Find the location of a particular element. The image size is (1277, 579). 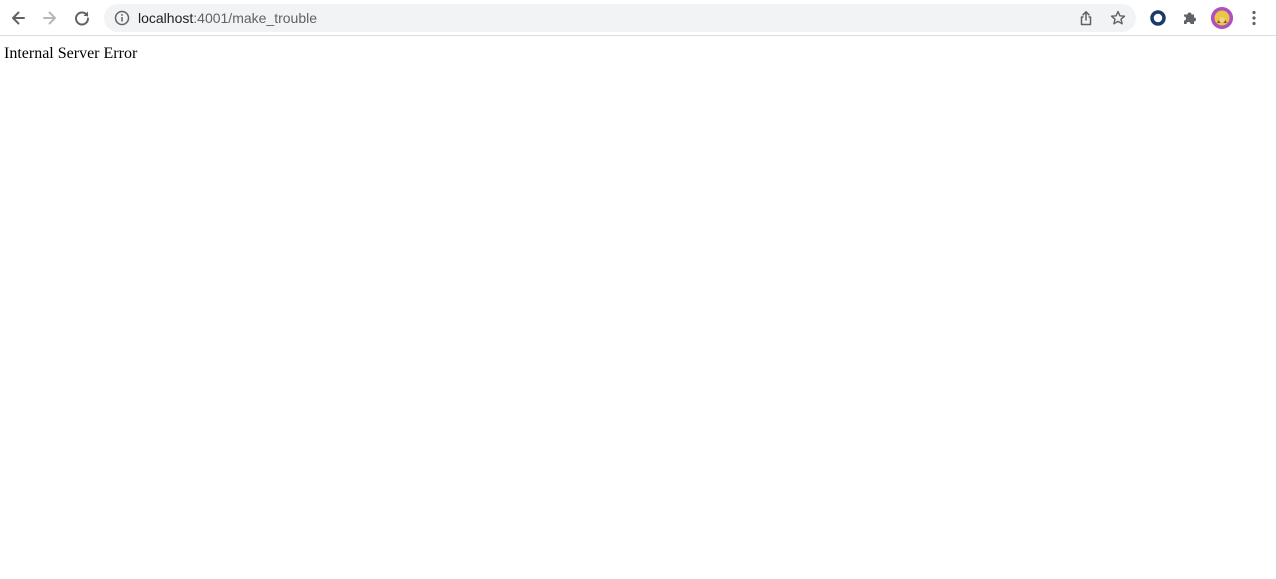

address-bar: localhost:4001/make_trouble is located at coordinates (620, 18).